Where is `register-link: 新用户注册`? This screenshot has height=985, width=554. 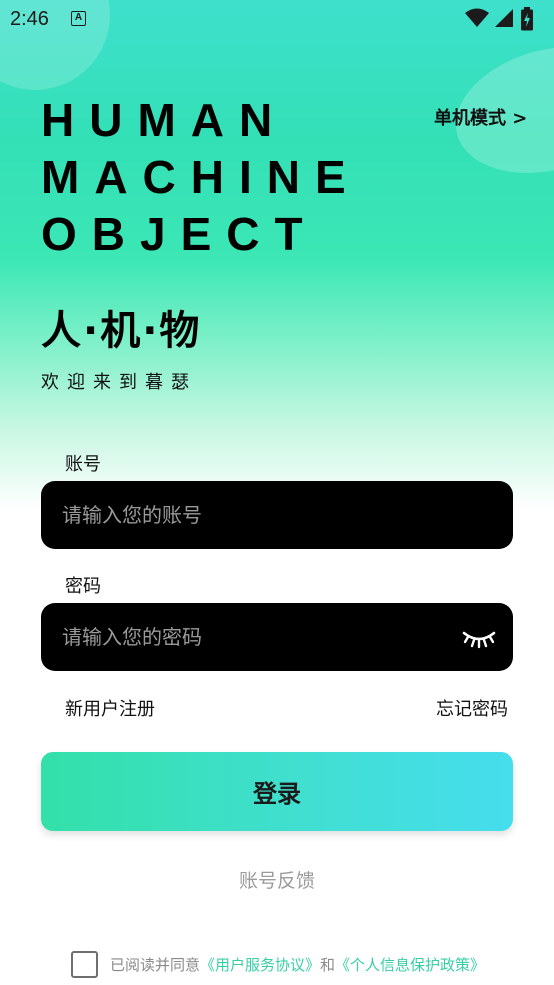 register-link: 新用户注册 is located at coordinates (110, 708).